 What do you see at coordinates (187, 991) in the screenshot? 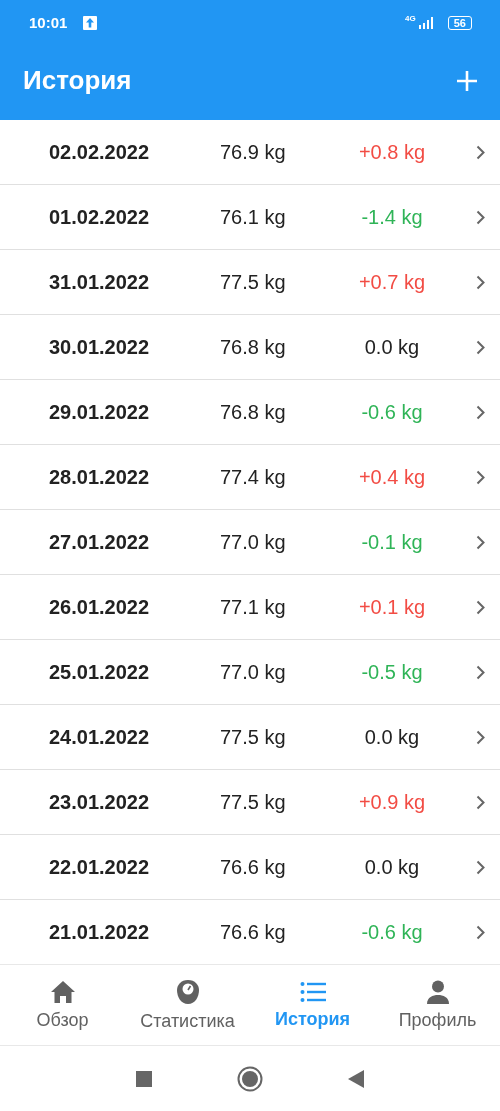
I see `scale-icon` at bounding box center [187, 991].